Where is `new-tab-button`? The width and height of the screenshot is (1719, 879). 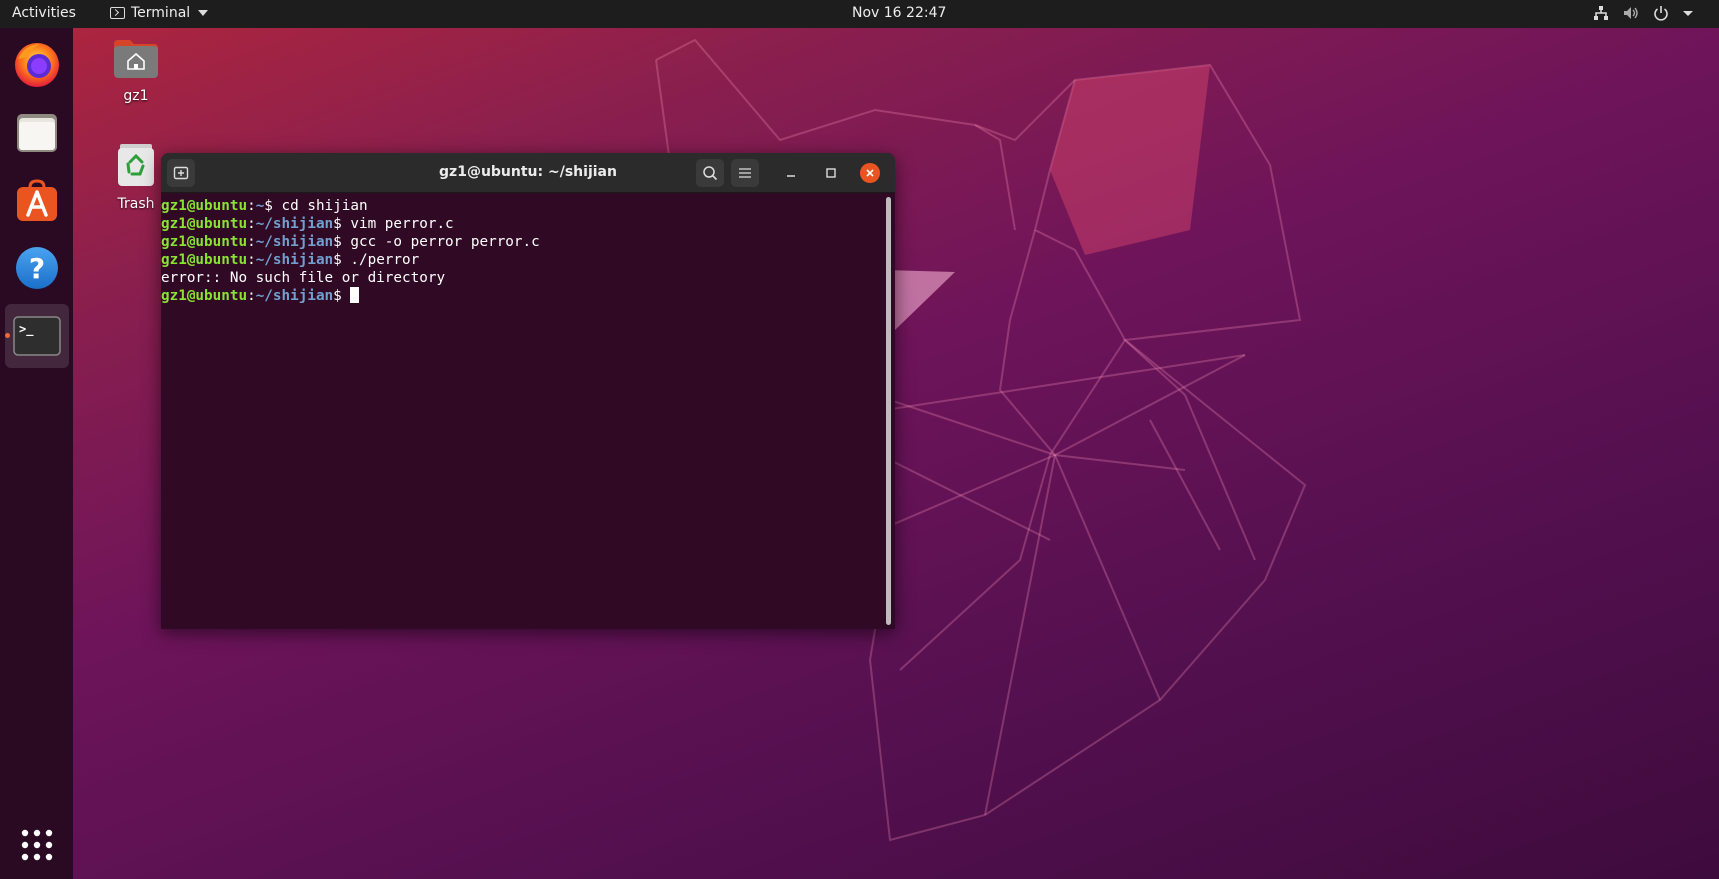 new-tab-button is located at coordinates (181, 173).